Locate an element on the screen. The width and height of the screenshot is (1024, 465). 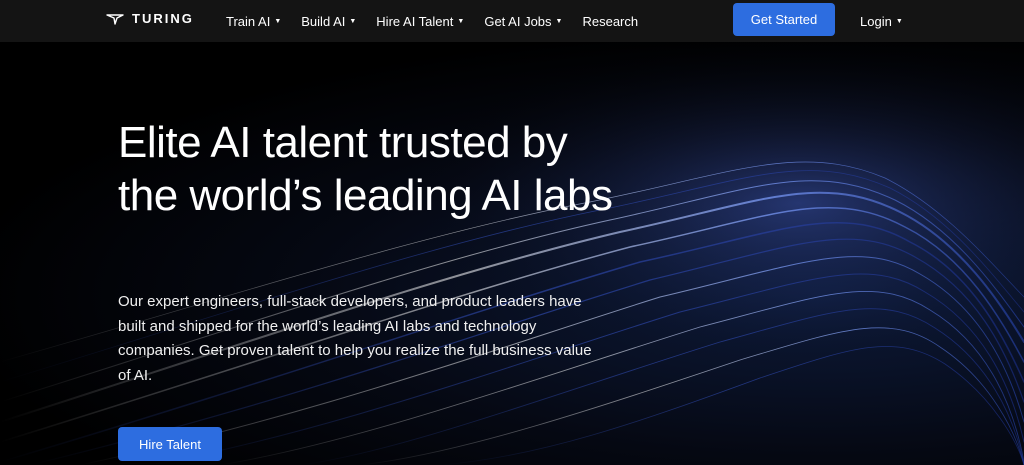
brand-name: TURING is located at coordinates (163, 18).